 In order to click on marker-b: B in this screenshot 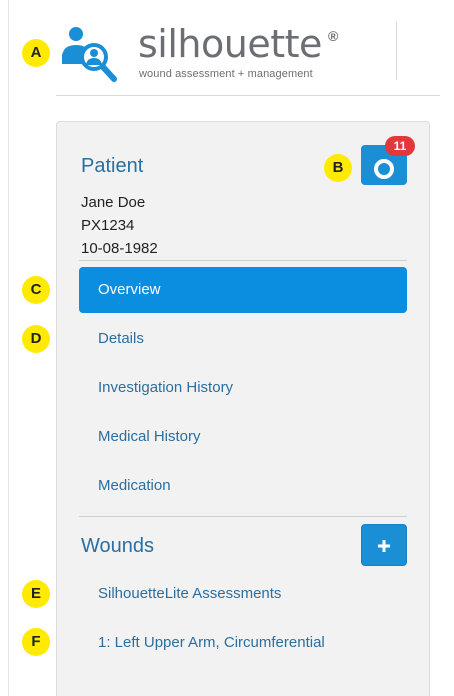, I will do `click(338, 168)`.